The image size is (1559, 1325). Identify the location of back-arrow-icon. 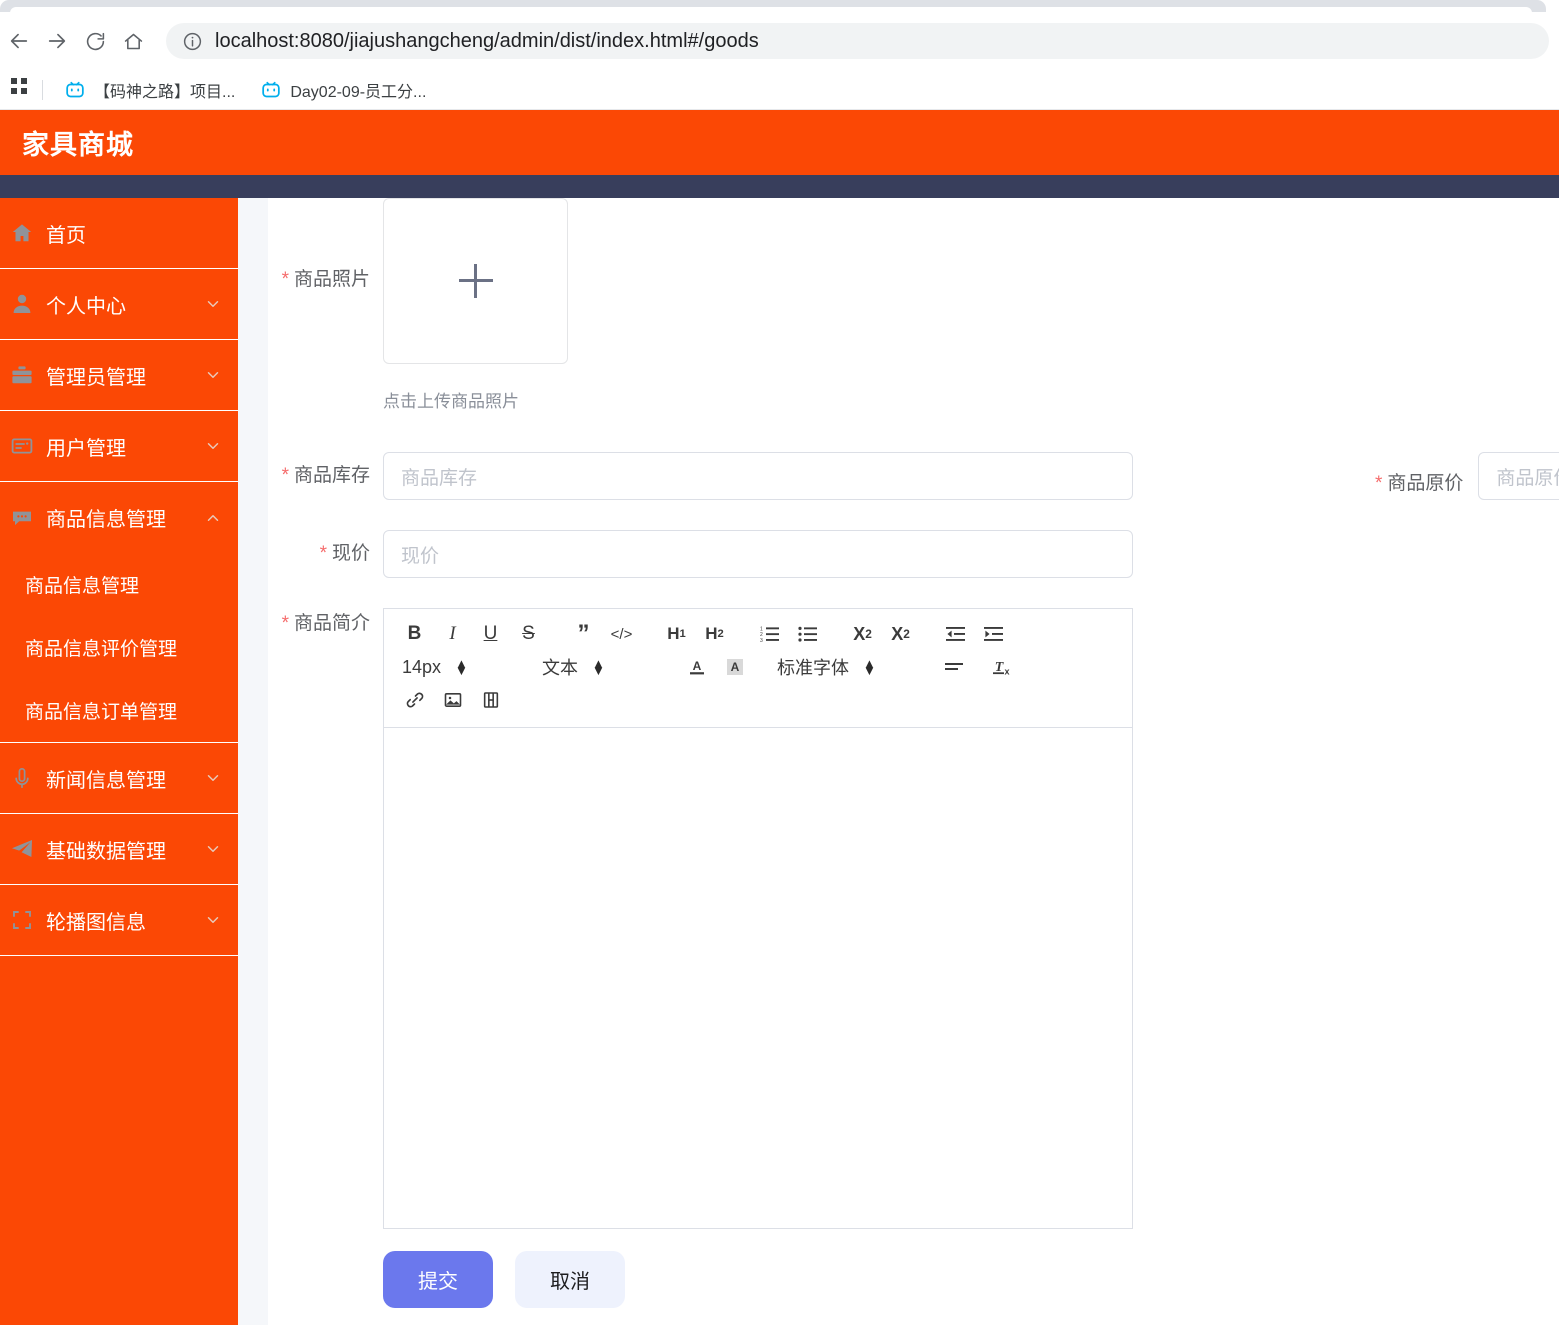
(19, 41).